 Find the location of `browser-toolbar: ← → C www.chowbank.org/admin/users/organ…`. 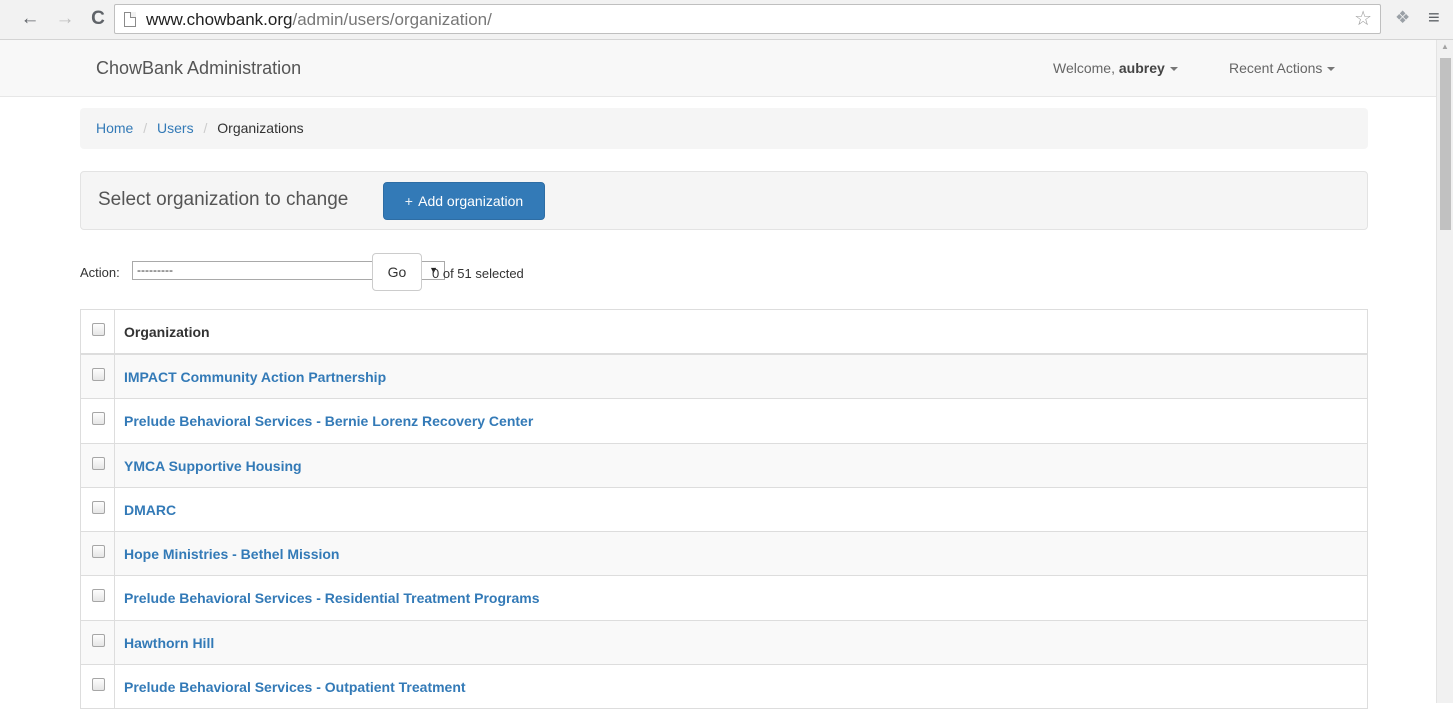

browser-toolbar: ← → C www.chowbank.org/admin/users/organ… is located at coordinates (726, 20).